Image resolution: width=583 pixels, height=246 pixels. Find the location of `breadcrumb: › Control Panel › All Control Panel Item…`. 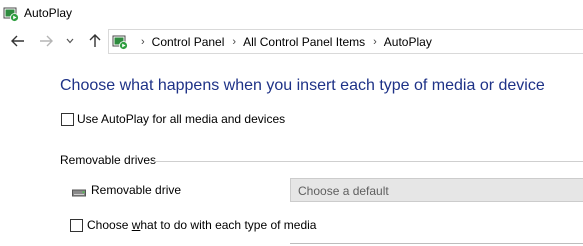

breadcrumb: › Control Panel › All Control Panel Item… is located at coordinates (282, 41).